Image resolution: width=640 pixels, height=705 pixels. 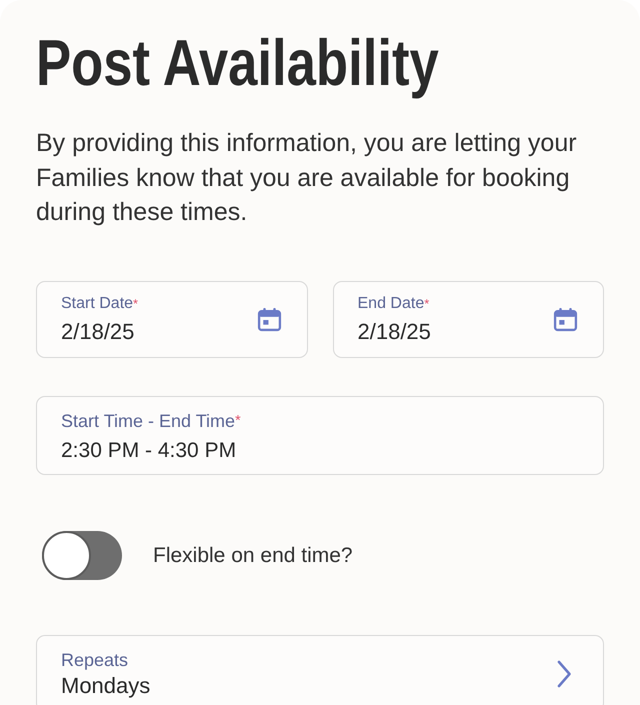 I want to click on field-label: Start Time - End Time*, so click(x=151, y=421).